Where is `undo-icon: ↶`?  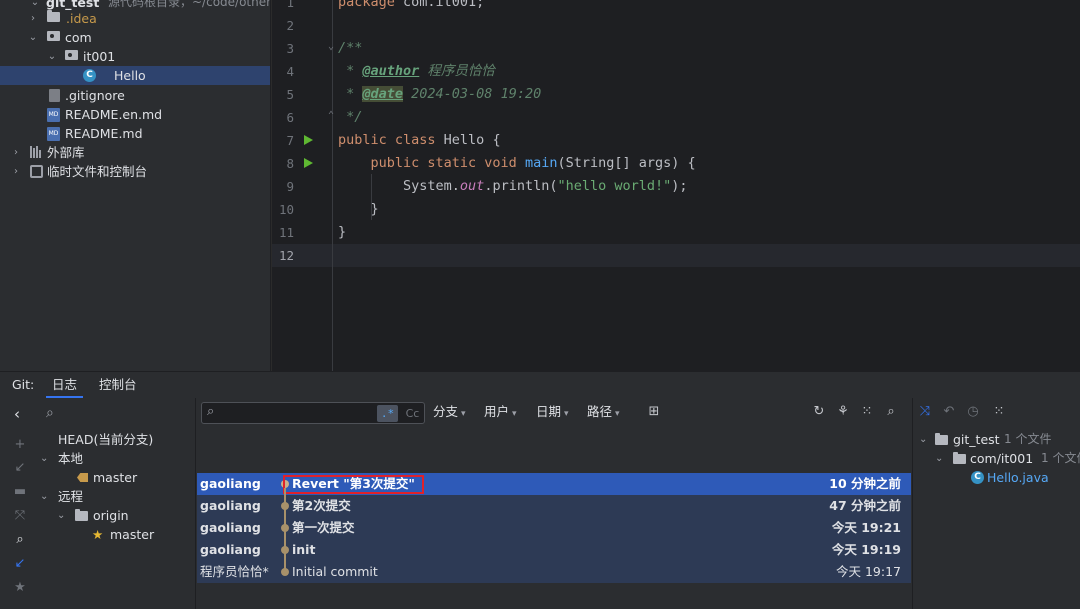
undo-icon: ↶ is located at coordinates (949, 412).